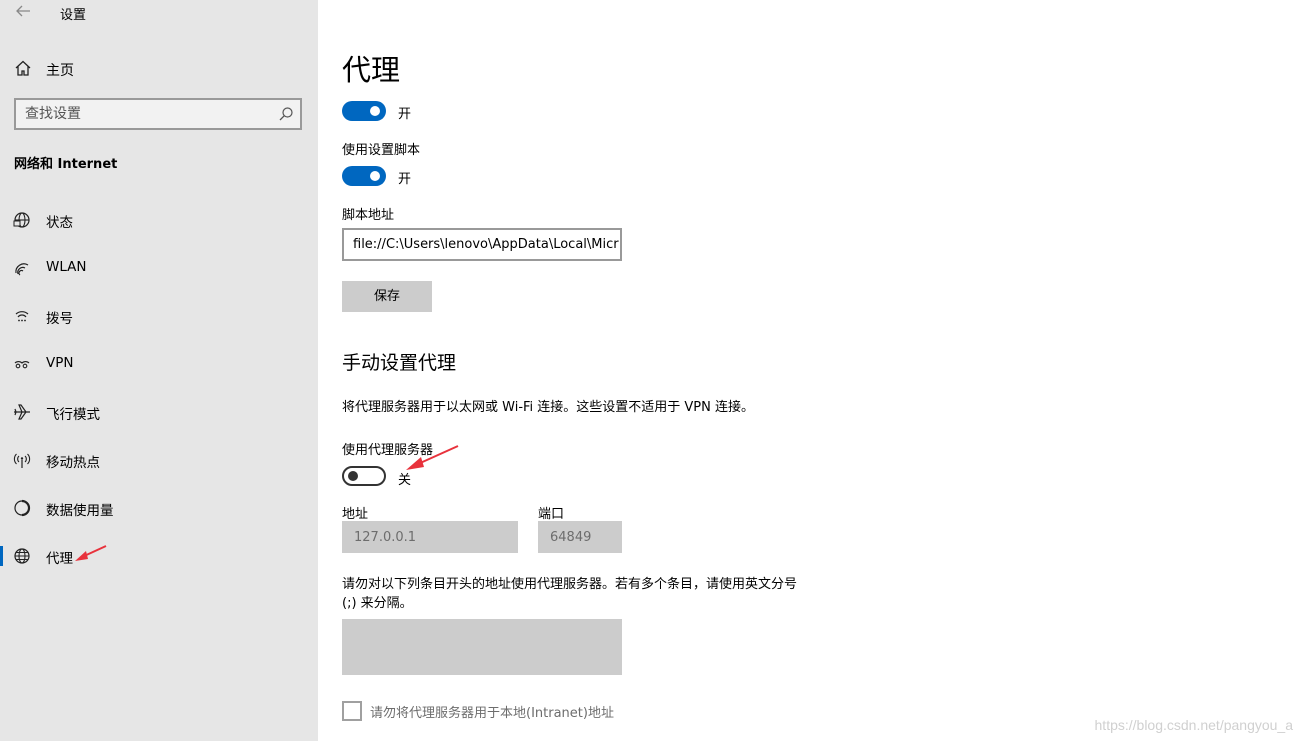 Image resolution: width=1303 pixels, height=741 pixels. What do you see at coordinates (73, 463) in the screenshot?
I see `sidebar-item-label: 移动热点` at bounding box center [73, 463].